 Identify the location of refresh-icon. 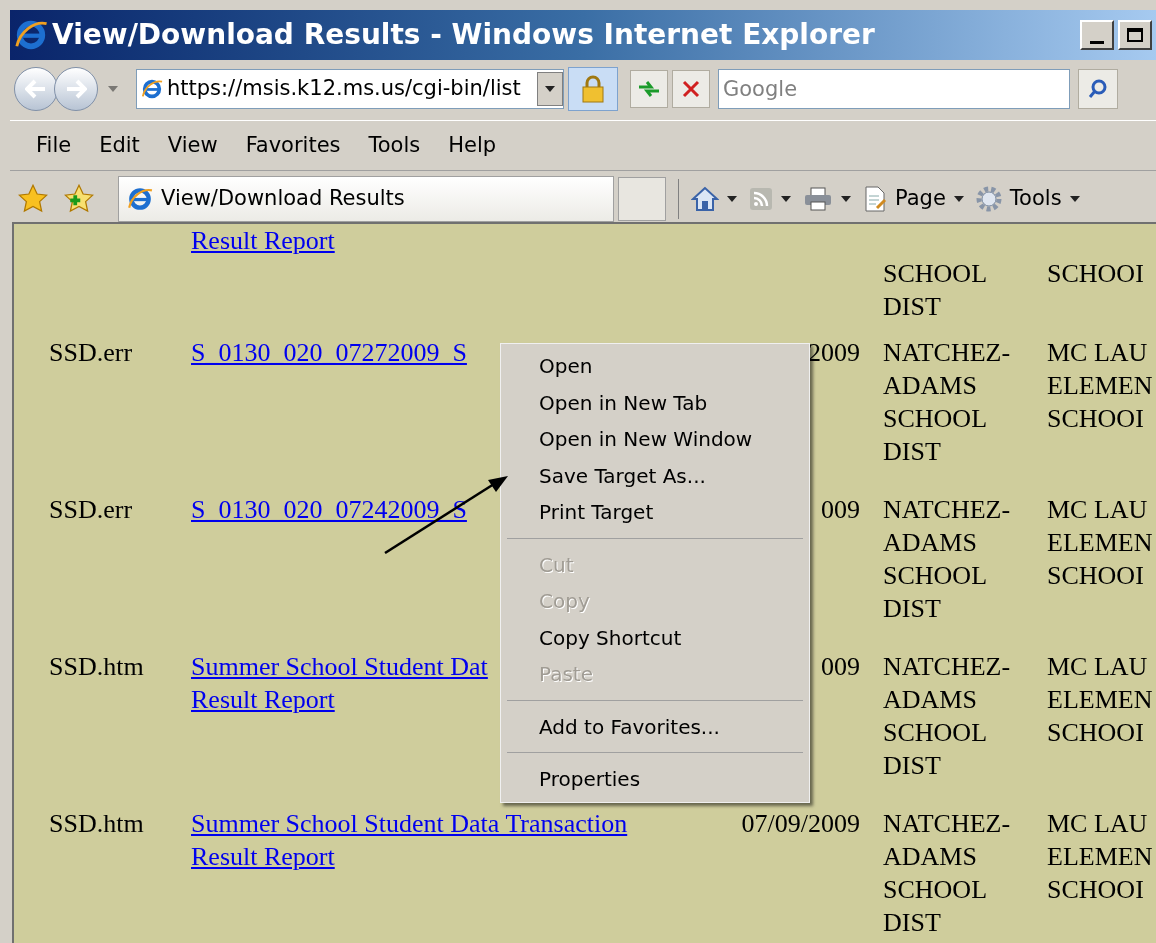
(649, 89).